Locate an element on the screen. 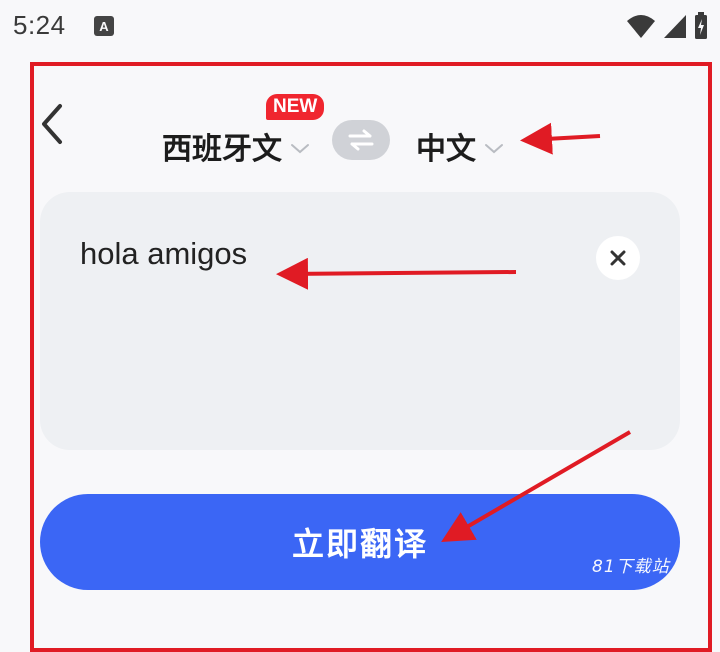 Image resolution: width=720 pixels, height=652 pixels. wifi-icon is located at coordinates (641, 26).